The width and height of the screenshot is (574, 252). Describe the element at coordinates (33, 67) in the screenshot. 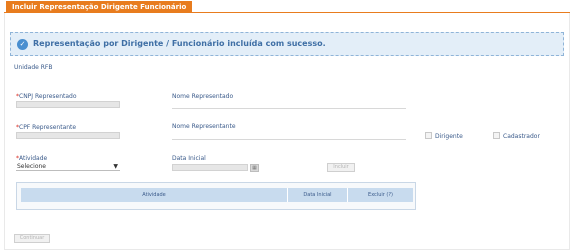

I see `unidade-rfb-label: Unidade RFB` at that location.